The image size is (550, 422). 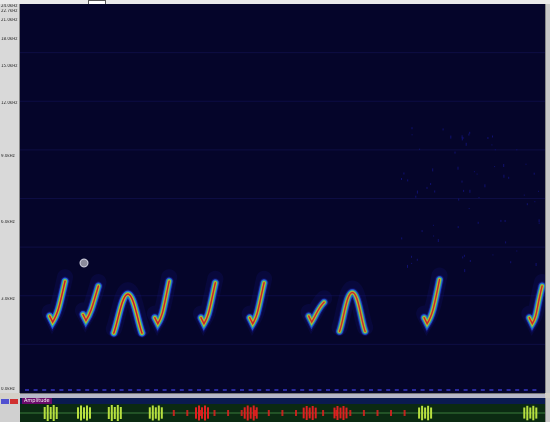 What do you see at coordinates (8, 389) in the screenshot?
I see `frequency-tick-label: 0.0kHz` at bounding box center [8, 389].